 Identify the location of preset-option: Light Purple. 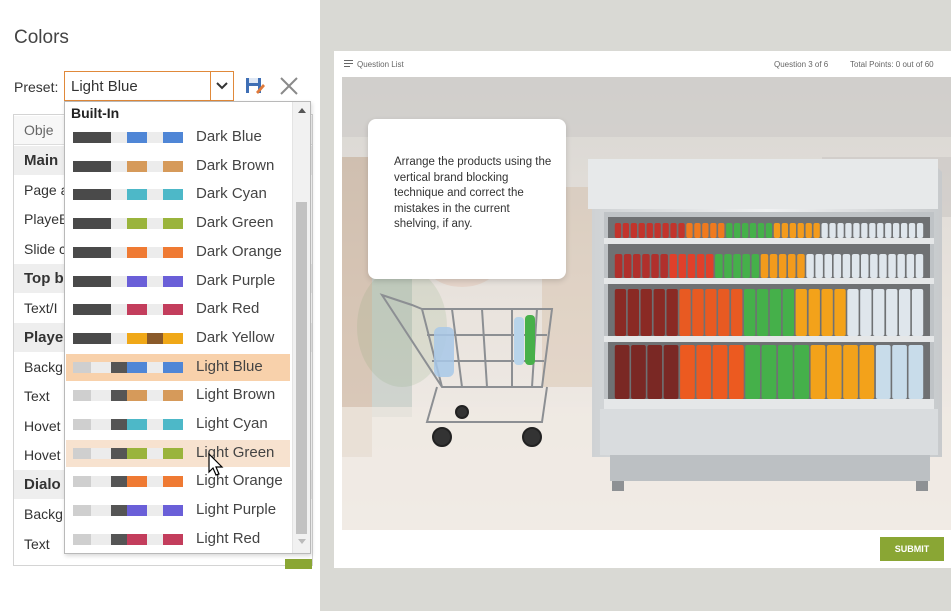
(178, 510).